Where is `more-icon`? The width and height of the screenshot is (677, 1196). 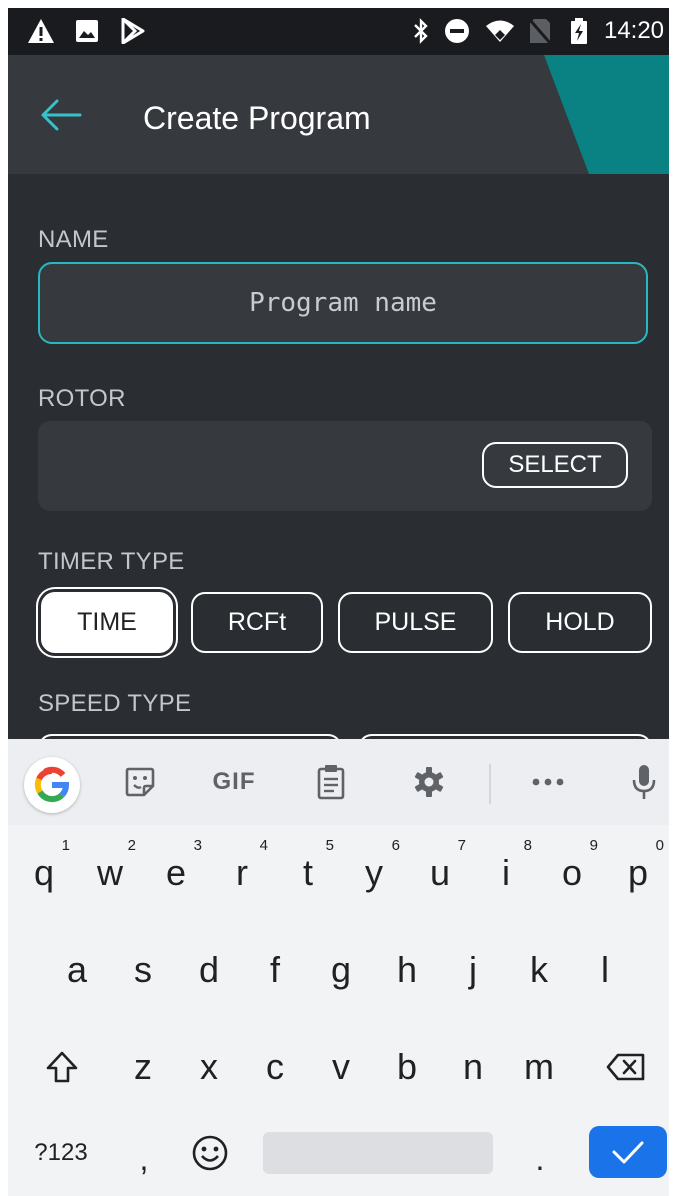 more-icon is located at coordinates (548, 782).